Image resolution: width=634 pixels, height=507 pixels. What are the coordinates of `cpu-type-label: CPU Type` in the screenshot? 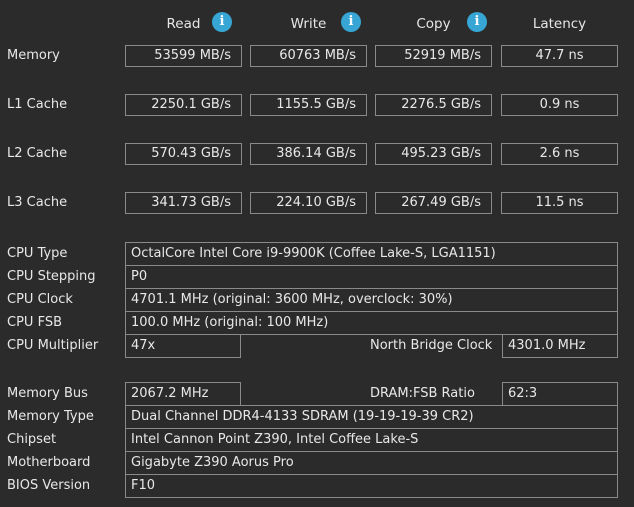 It's located at (37, 253).